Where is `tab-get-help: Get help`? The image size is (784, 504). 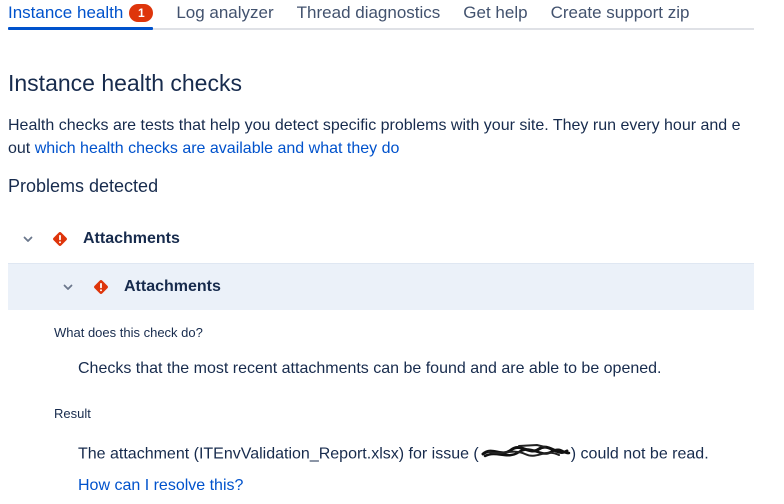 tab-get-help: Get help is located at coordinates (495, 13).